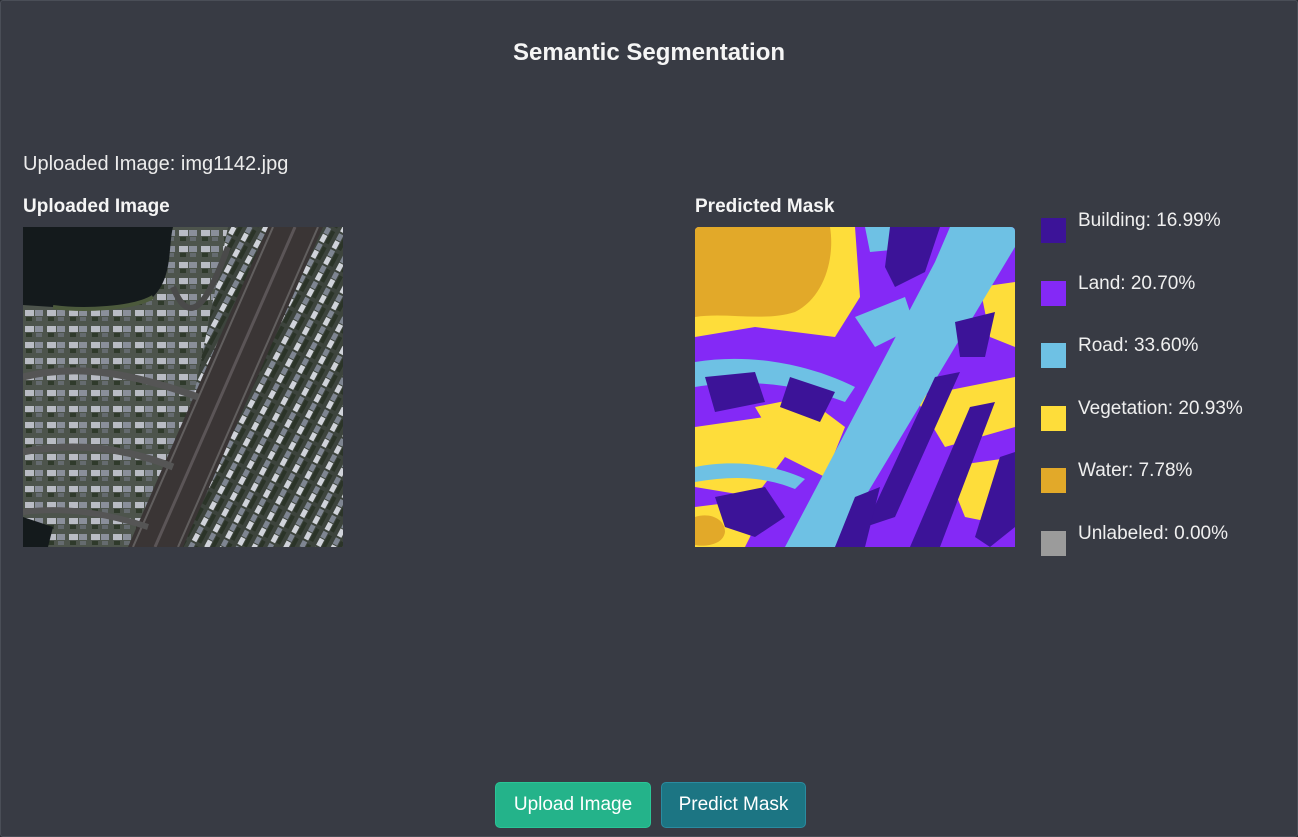 Image resolution: width=1298 pixels, height=837 pixels. Describe the element at coordinates (1053, 543) in the screenshot. I see `unlabeled-color-swatch` at that location.